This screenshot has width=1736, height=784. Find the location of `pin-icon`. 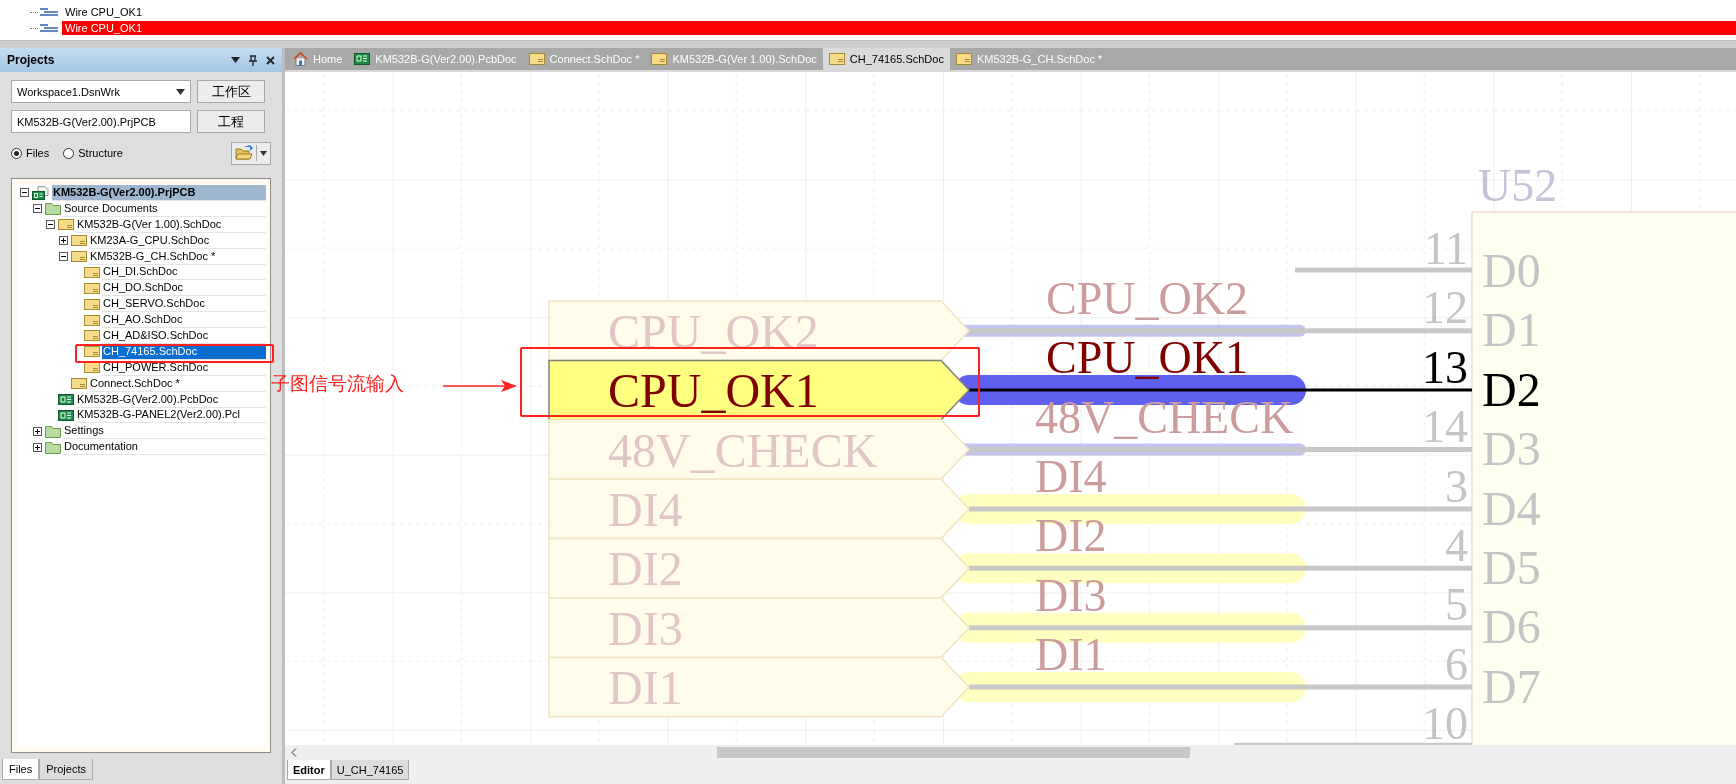

pin-icon is located at coordinates (253, 60).